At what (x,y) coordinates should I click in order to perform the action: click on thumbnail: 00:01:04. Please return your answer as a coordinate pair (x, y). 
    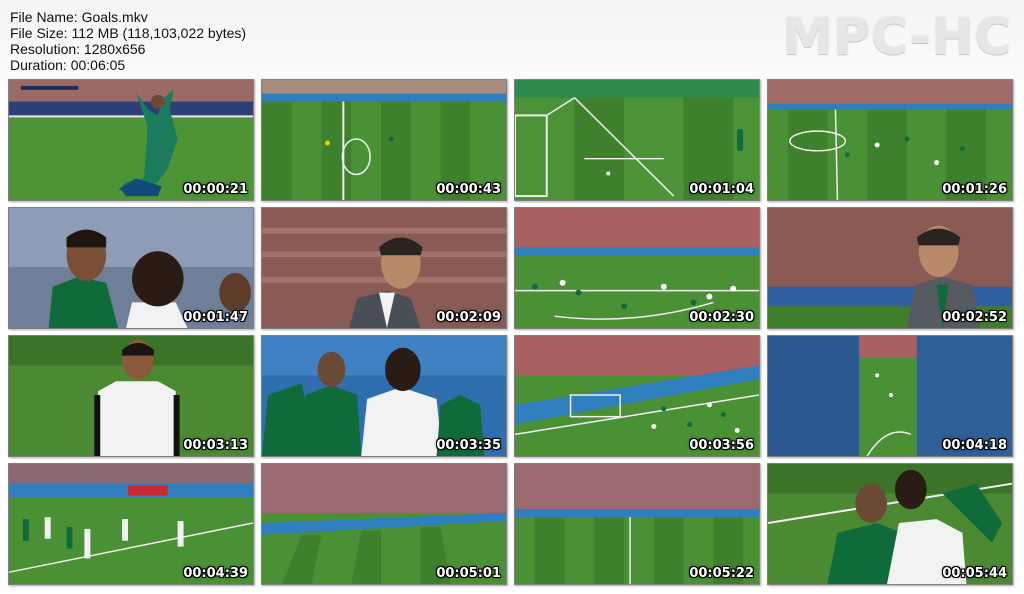
    Looking at the image, I should click on (637, 140).